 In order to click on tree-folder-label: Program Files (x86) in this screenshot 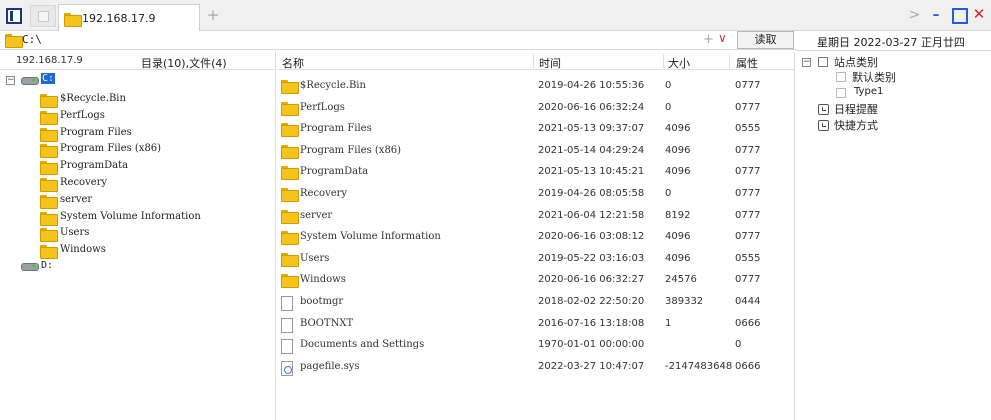, I will do `click(111, 149)`.